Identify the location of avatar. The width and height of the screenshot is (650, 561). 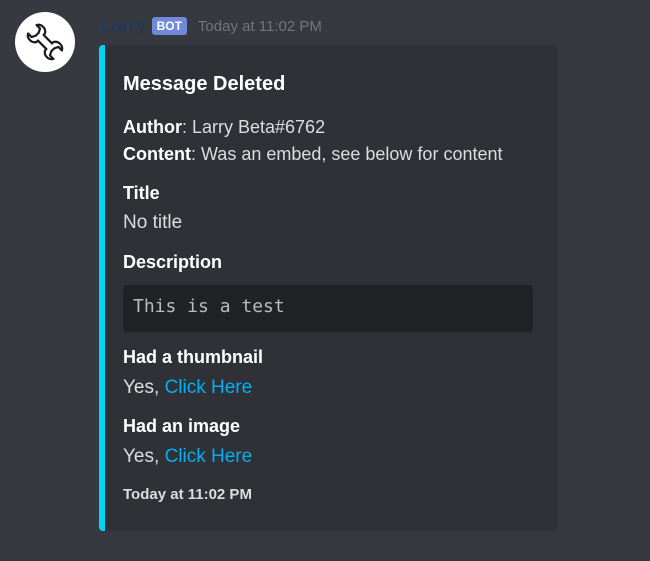
(45, 42).